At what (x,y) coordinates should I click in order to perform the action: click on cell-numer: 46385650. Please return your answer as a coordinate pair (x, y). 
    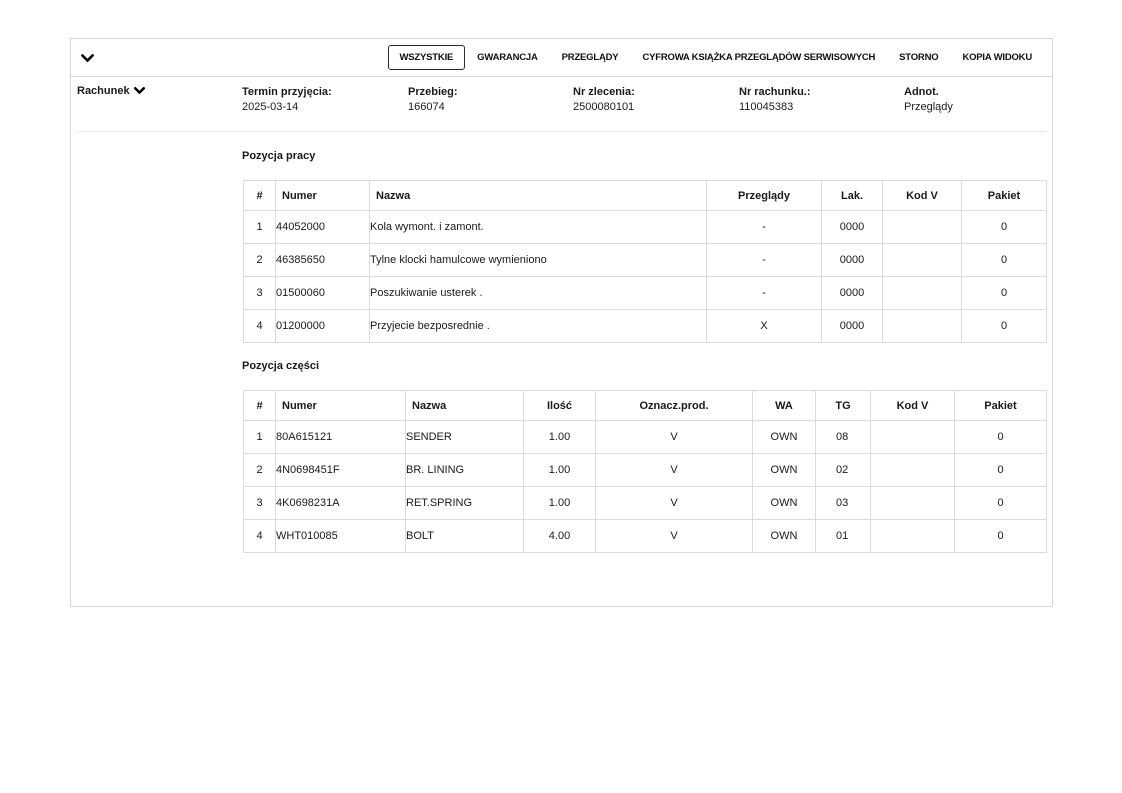
    Looking at the image, I should click on (322, 260).